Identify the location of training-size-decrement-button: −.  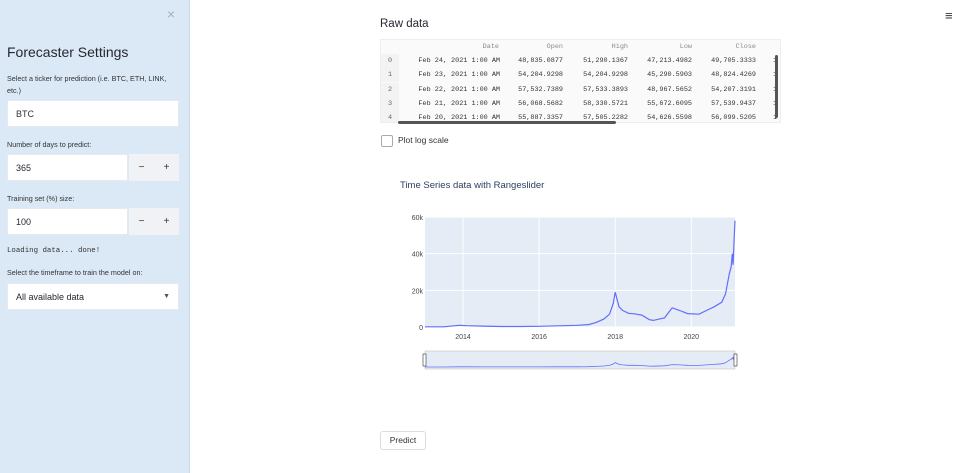
(141, 221).